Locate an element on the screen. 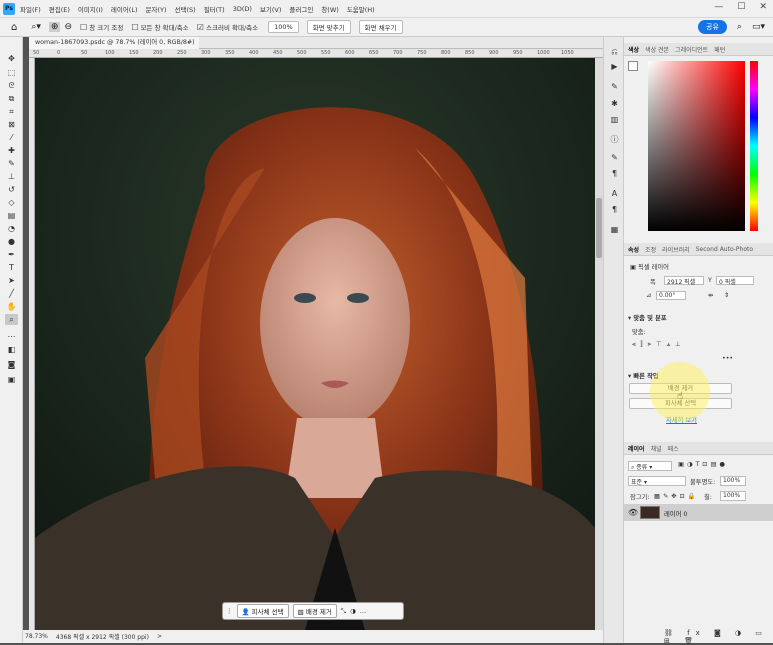 The image size is (773, 645). type-tool-icon: T is located at coordinates (11, 267).